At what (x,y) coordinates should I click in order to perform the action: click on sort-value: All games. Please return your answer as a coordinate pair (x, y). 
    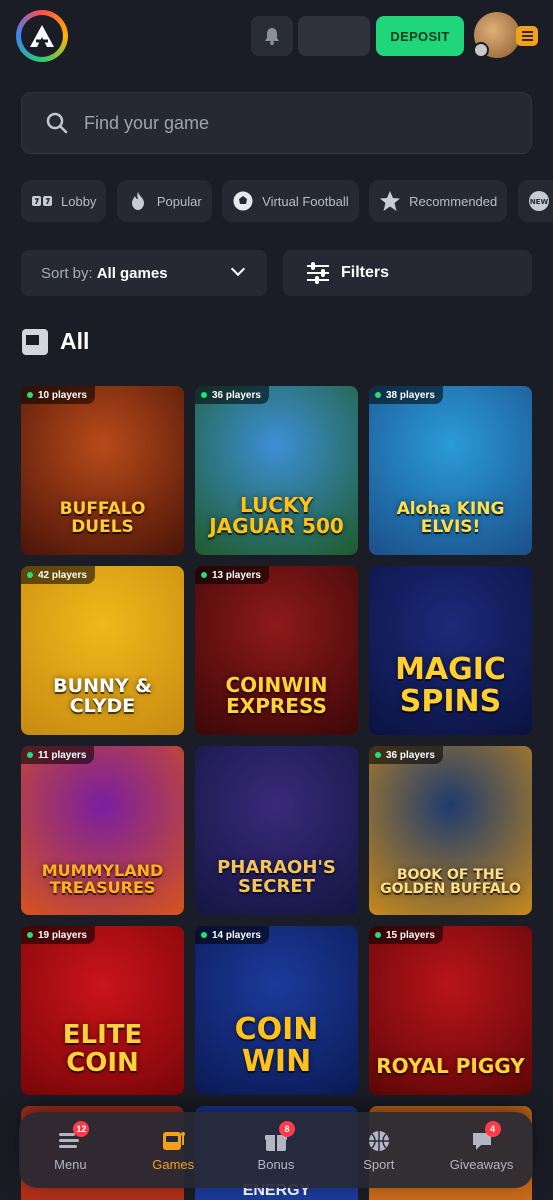
    Looking at the image, I should click on (132, 273).